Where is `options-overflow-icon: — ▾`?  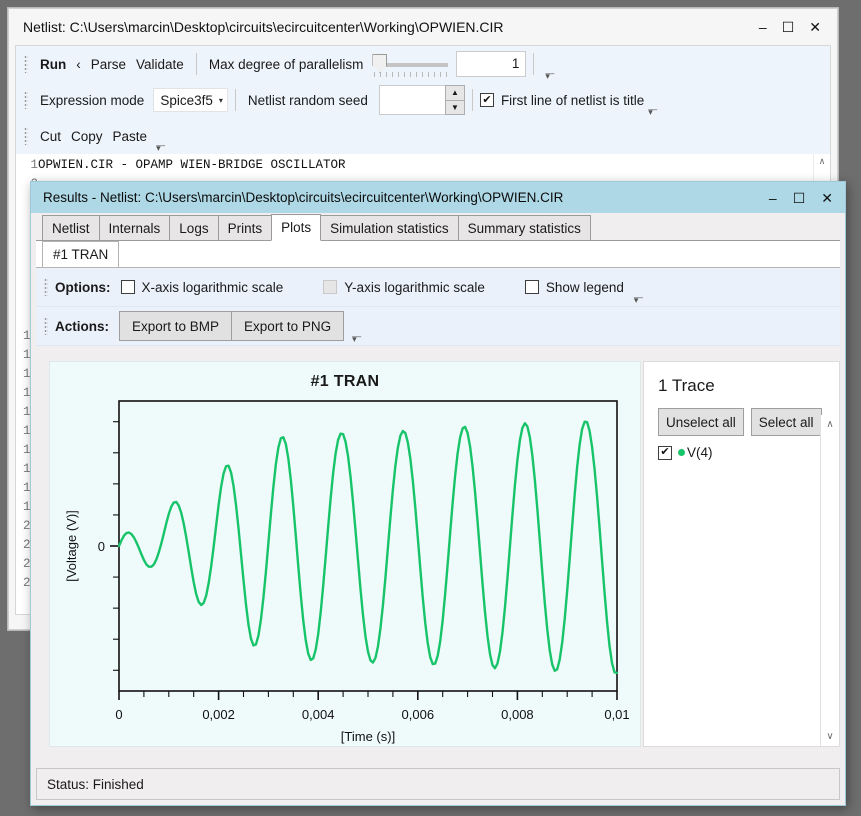
options-overflow-icon: — ▾ is located at coordinates (638, 299).